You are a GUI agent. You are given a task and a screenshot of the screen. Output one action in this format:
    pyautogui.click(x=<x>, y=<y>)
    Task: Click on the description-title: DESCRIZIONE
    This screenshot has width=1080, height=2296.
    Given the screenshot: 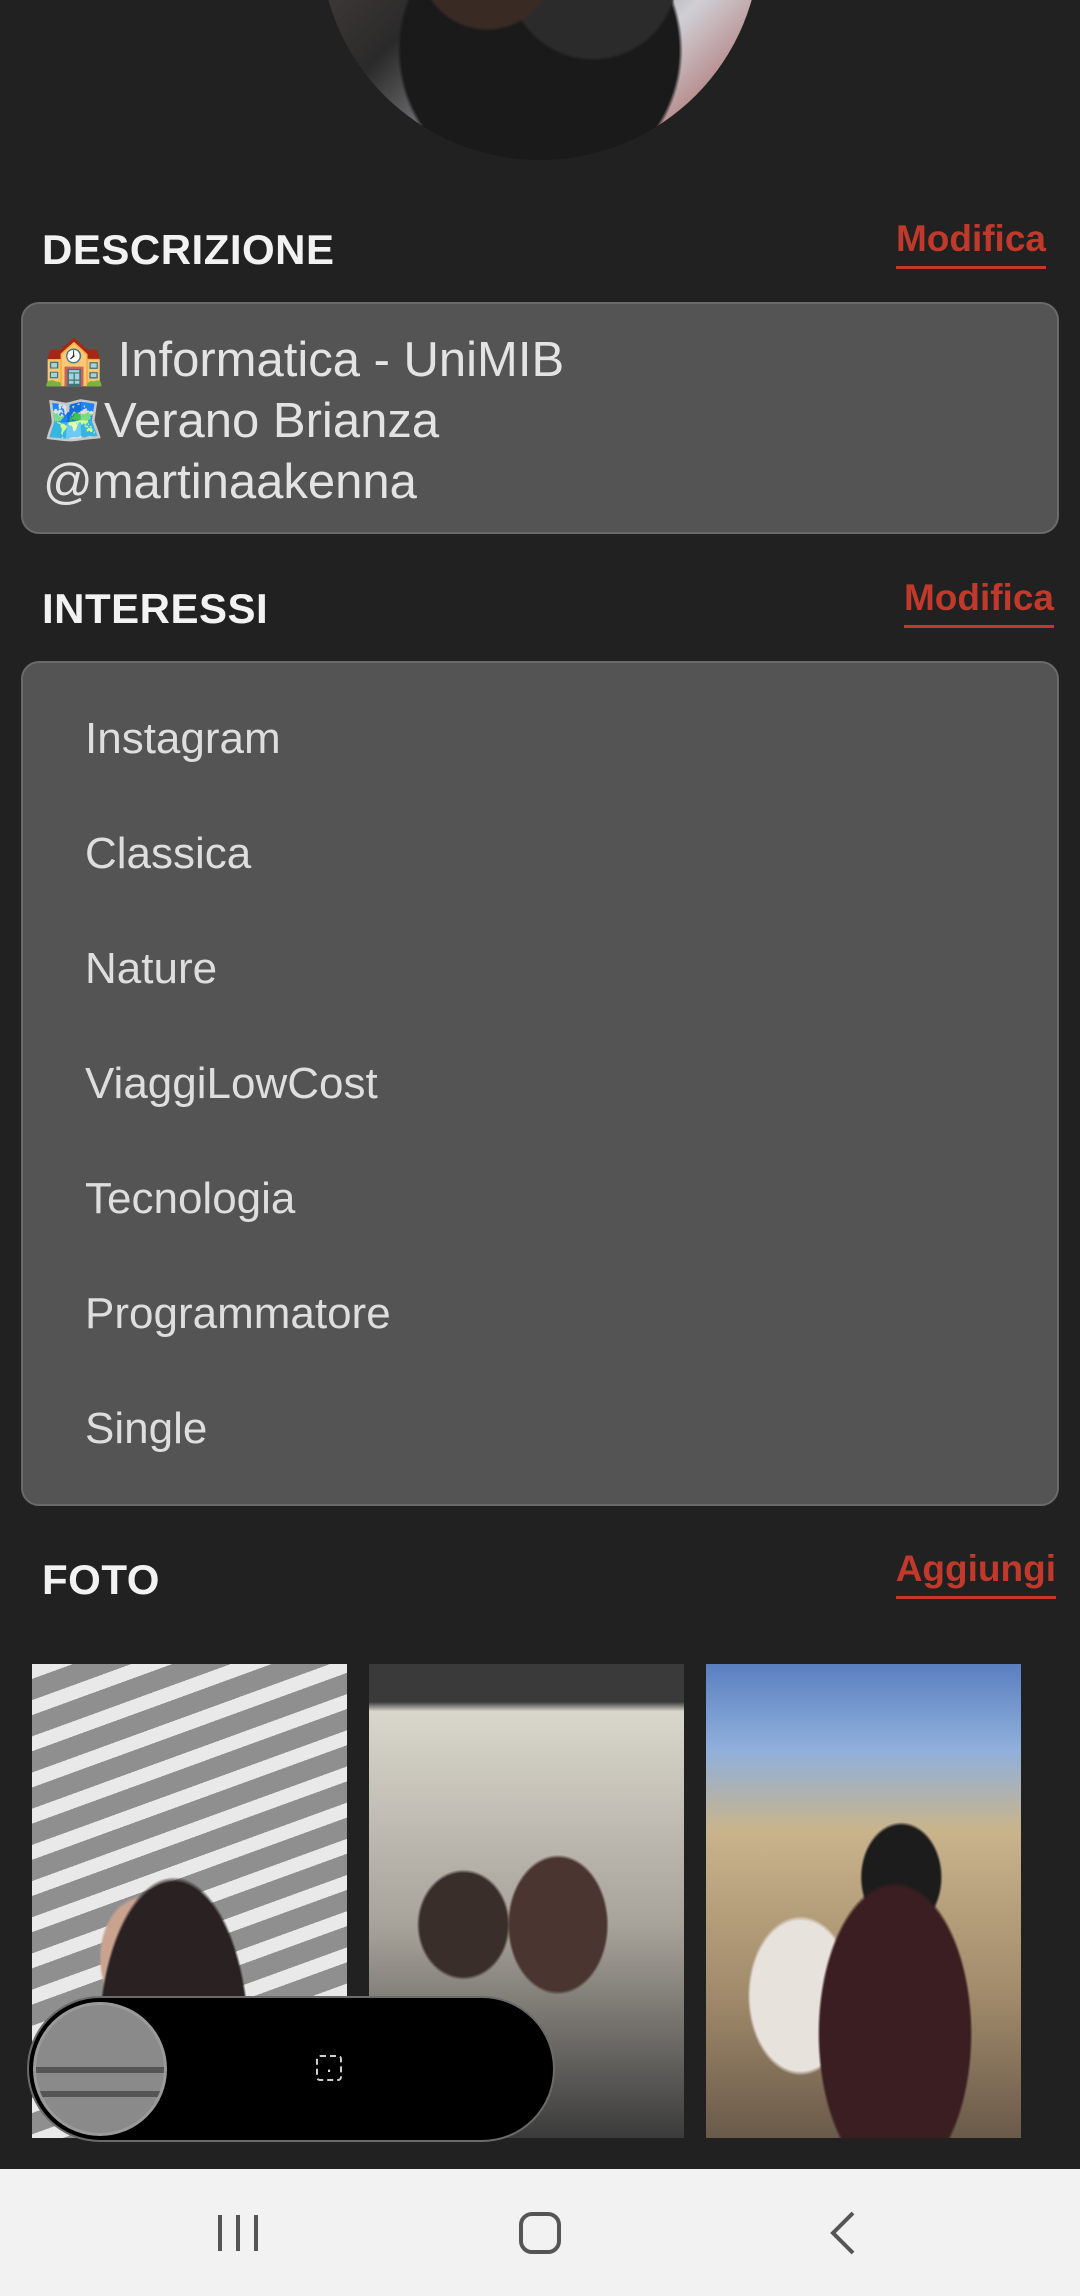 What is the action you would take?
    pyautogui.click(x=188, y=249)
    